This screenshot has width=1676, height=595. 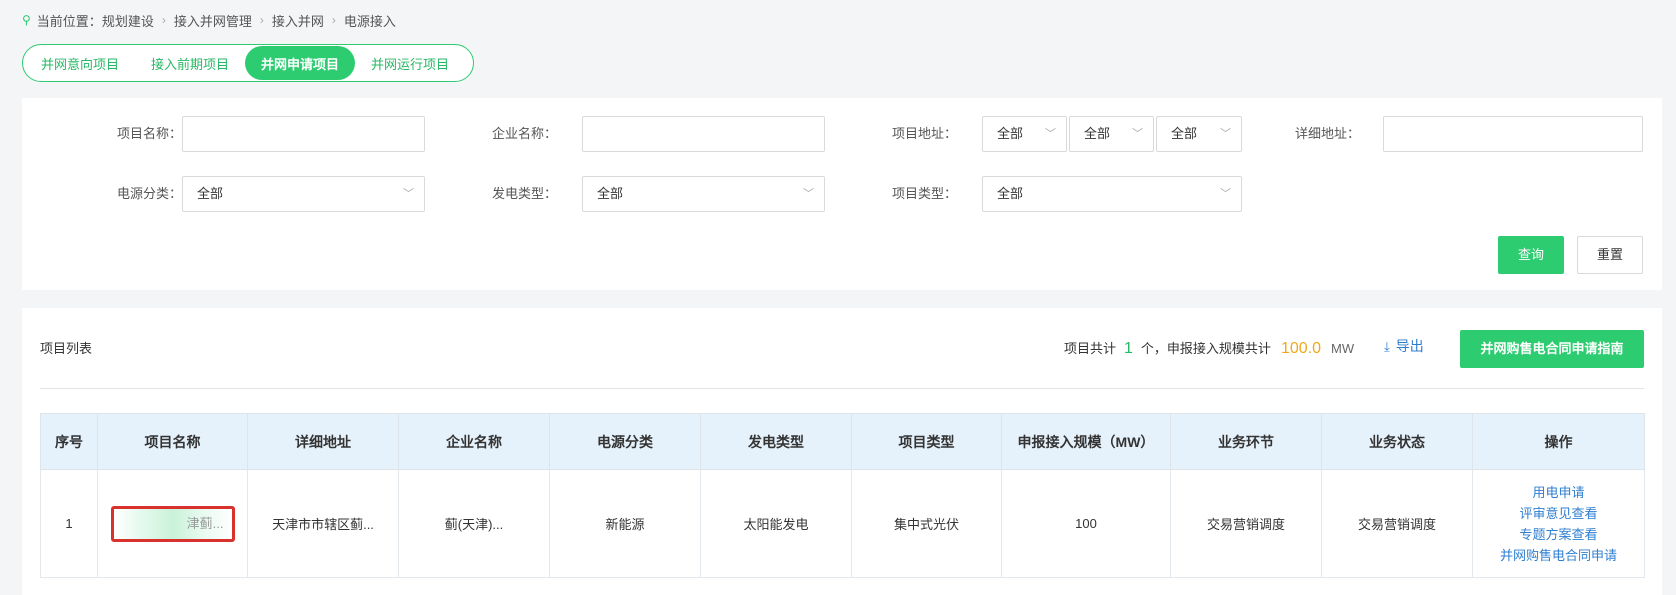 What do you see at coordinates (1558, 492) in the screenshot?
I see `action-power-application: 用电申请` at bounding box center [1558, 492].